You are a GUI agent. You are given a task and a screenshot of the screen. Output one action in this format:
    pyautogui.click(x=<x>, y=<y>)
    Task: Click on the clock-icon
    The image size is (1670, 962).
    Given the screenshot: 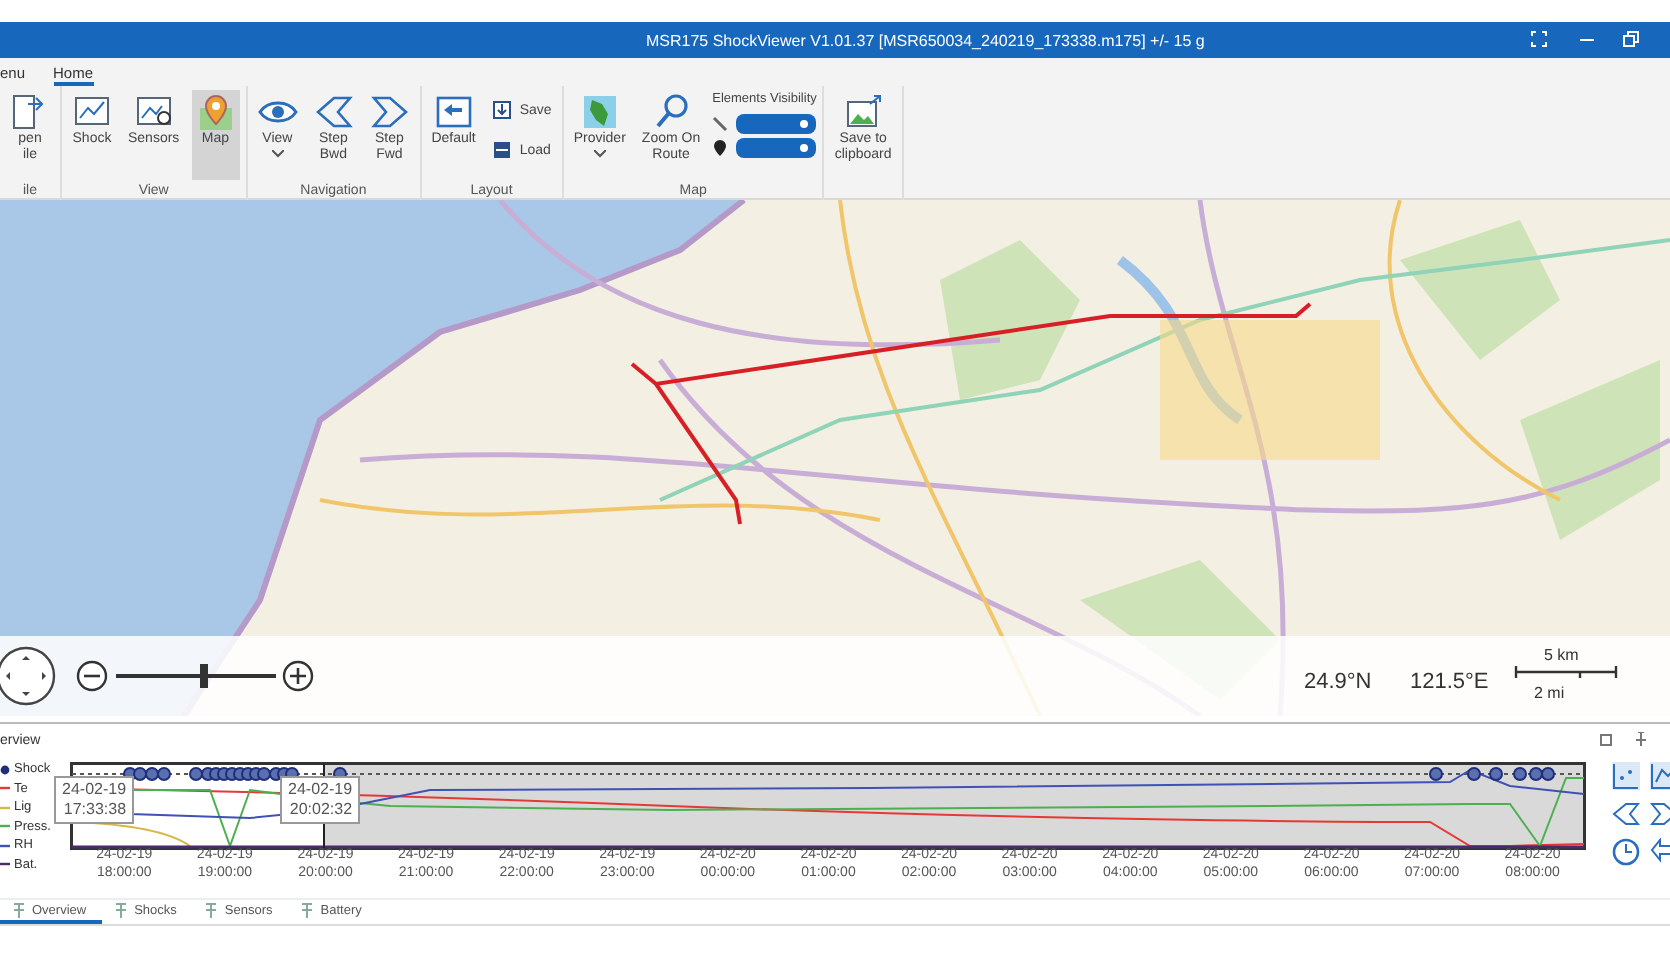 What is the action you would take?
    pyautogui.click(x=1626, y=852)
    